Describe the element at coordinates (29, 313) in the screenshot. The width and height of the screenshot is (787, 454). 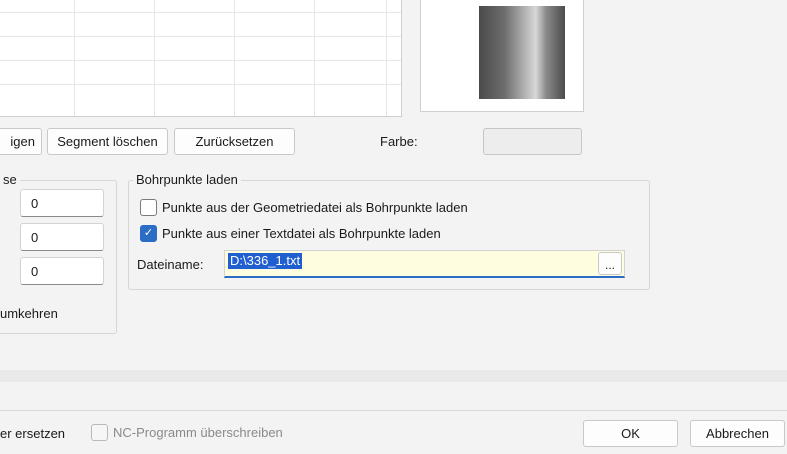
I see `reverse-direction-label: umkehren` at that location.